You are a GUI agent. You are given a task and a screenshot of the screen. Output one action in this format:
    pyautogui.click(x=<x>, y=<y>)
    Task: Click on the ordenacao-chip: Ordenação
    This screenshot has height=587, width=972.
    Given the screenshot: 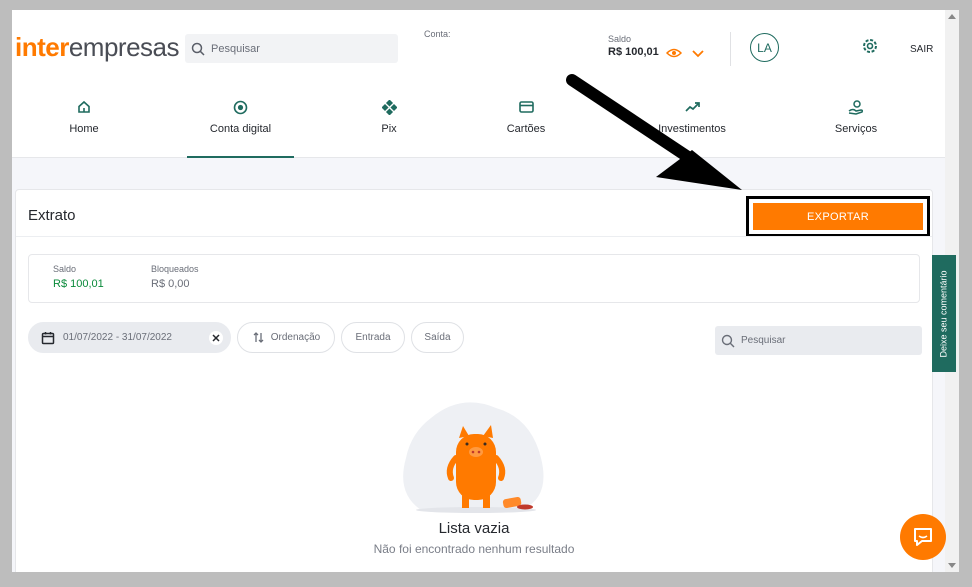 What is the action you would take?
    pyautogui.click(x=286, y=337)
    